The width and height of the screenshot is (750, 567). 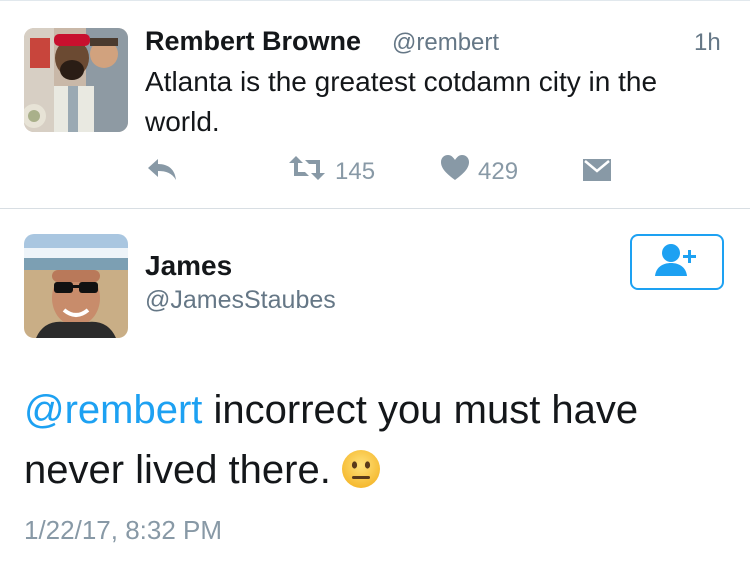 I want to click on add-user-icon, so click(x=677, y=262).